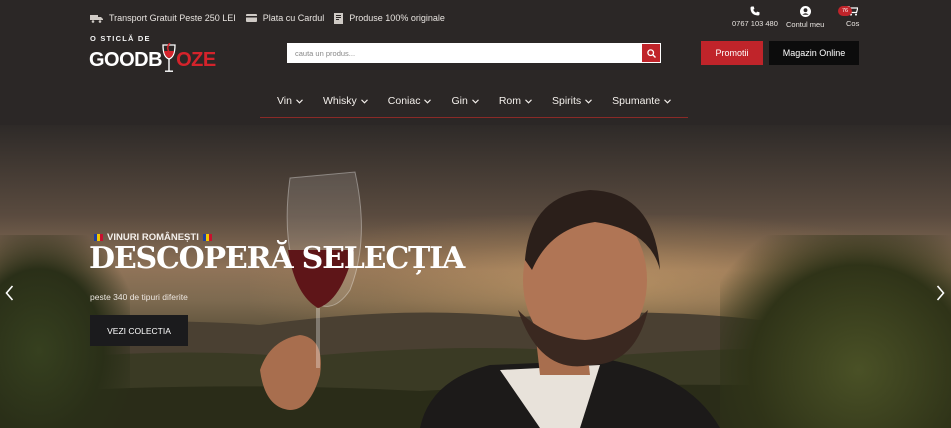 This screenshot has width=951, height=428. I want to click on nav-item-gin: Gin, so click(465, 101).